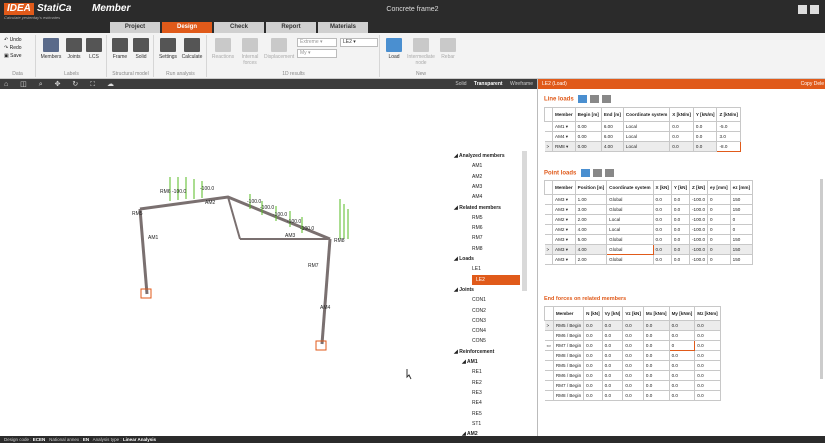 The height and width of the screenshot is (443, 825). I want to click on table-row: > AM3 ▾ 4.00 Global 0.0 0.0 -100.0 0 150, so click(649, 249).